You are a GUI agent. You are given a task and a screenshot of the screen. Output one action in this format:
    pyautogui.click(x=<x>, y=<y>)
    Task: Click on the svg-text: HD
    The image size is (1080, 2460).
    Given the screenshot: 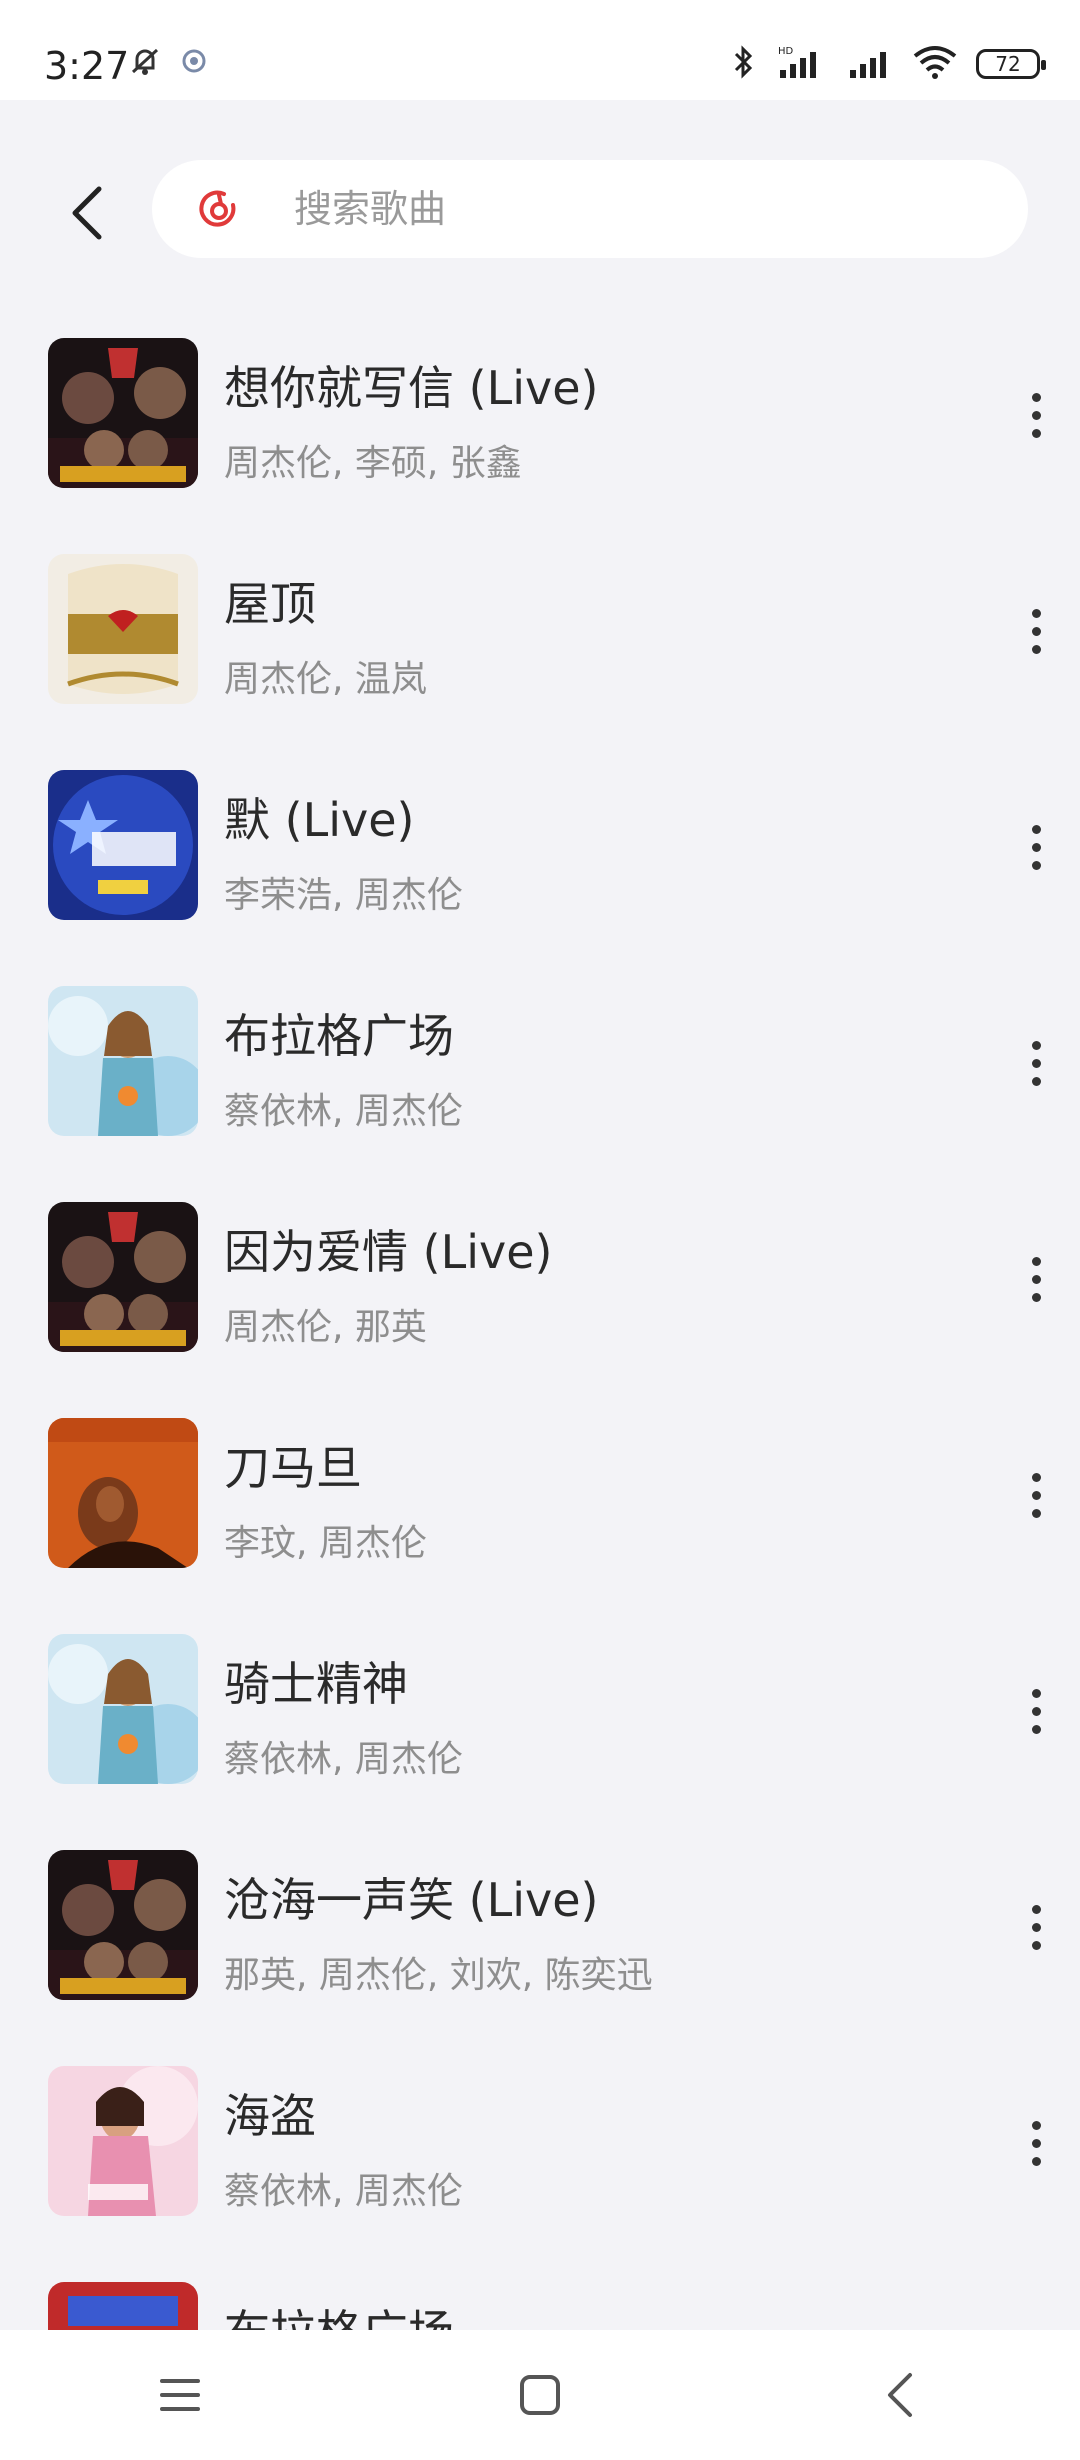 What is the action you would take?
    pyautogui.click(x=786, y=51)
    